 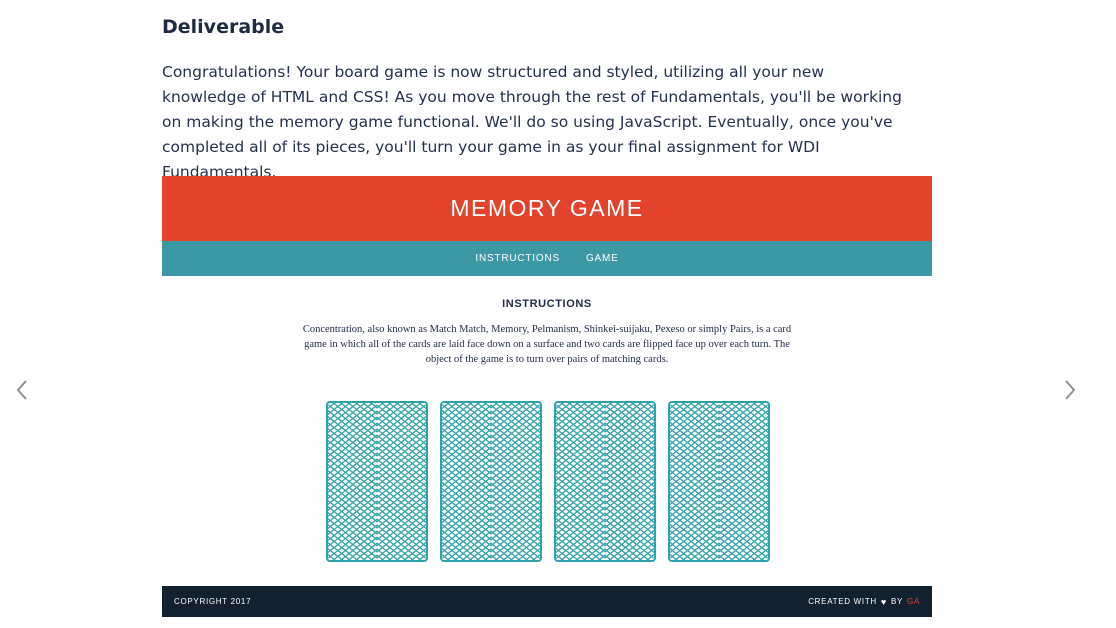 I want to click on instructions-title: INSTRUCTIONS, so click(x=547, y=304).